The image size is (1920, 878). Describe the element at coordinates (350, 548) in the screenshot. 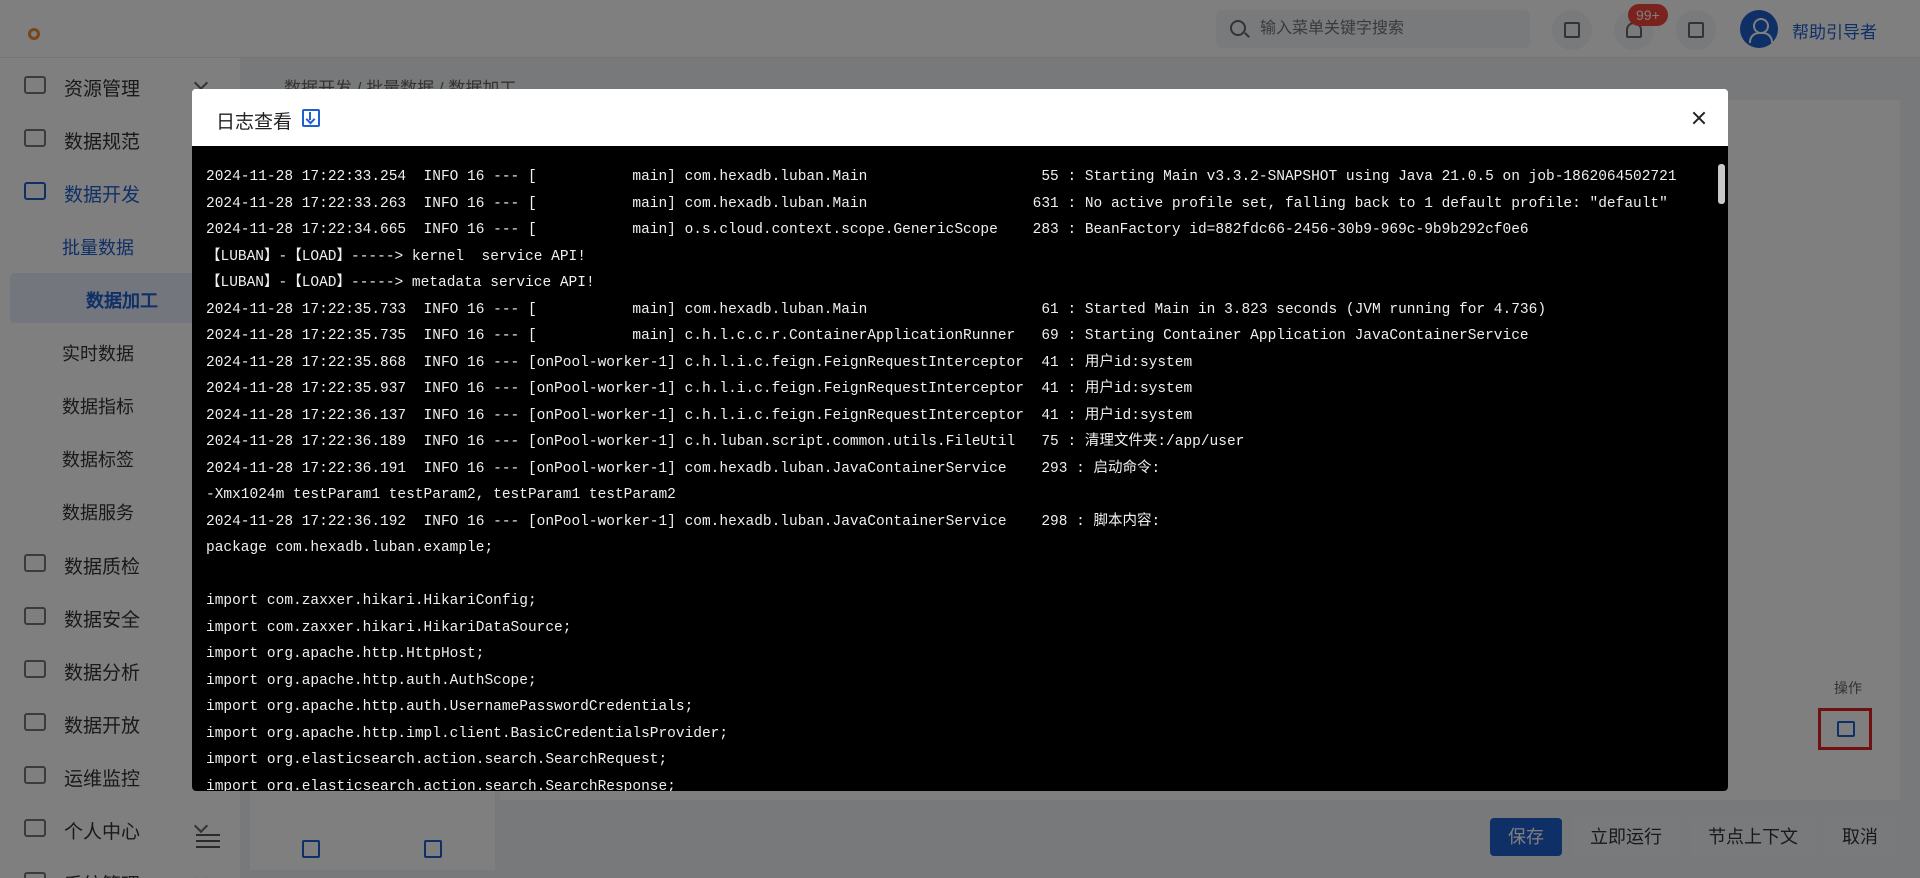

I see `log-line: package com.hexadb.luban.example;` at that location.